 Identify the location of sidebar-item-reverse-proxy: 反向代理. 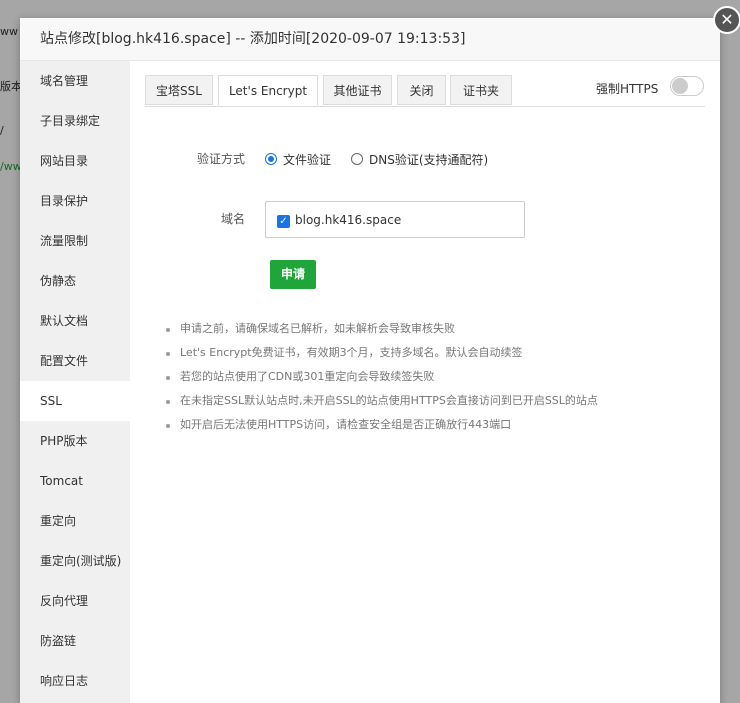
(75, 601).